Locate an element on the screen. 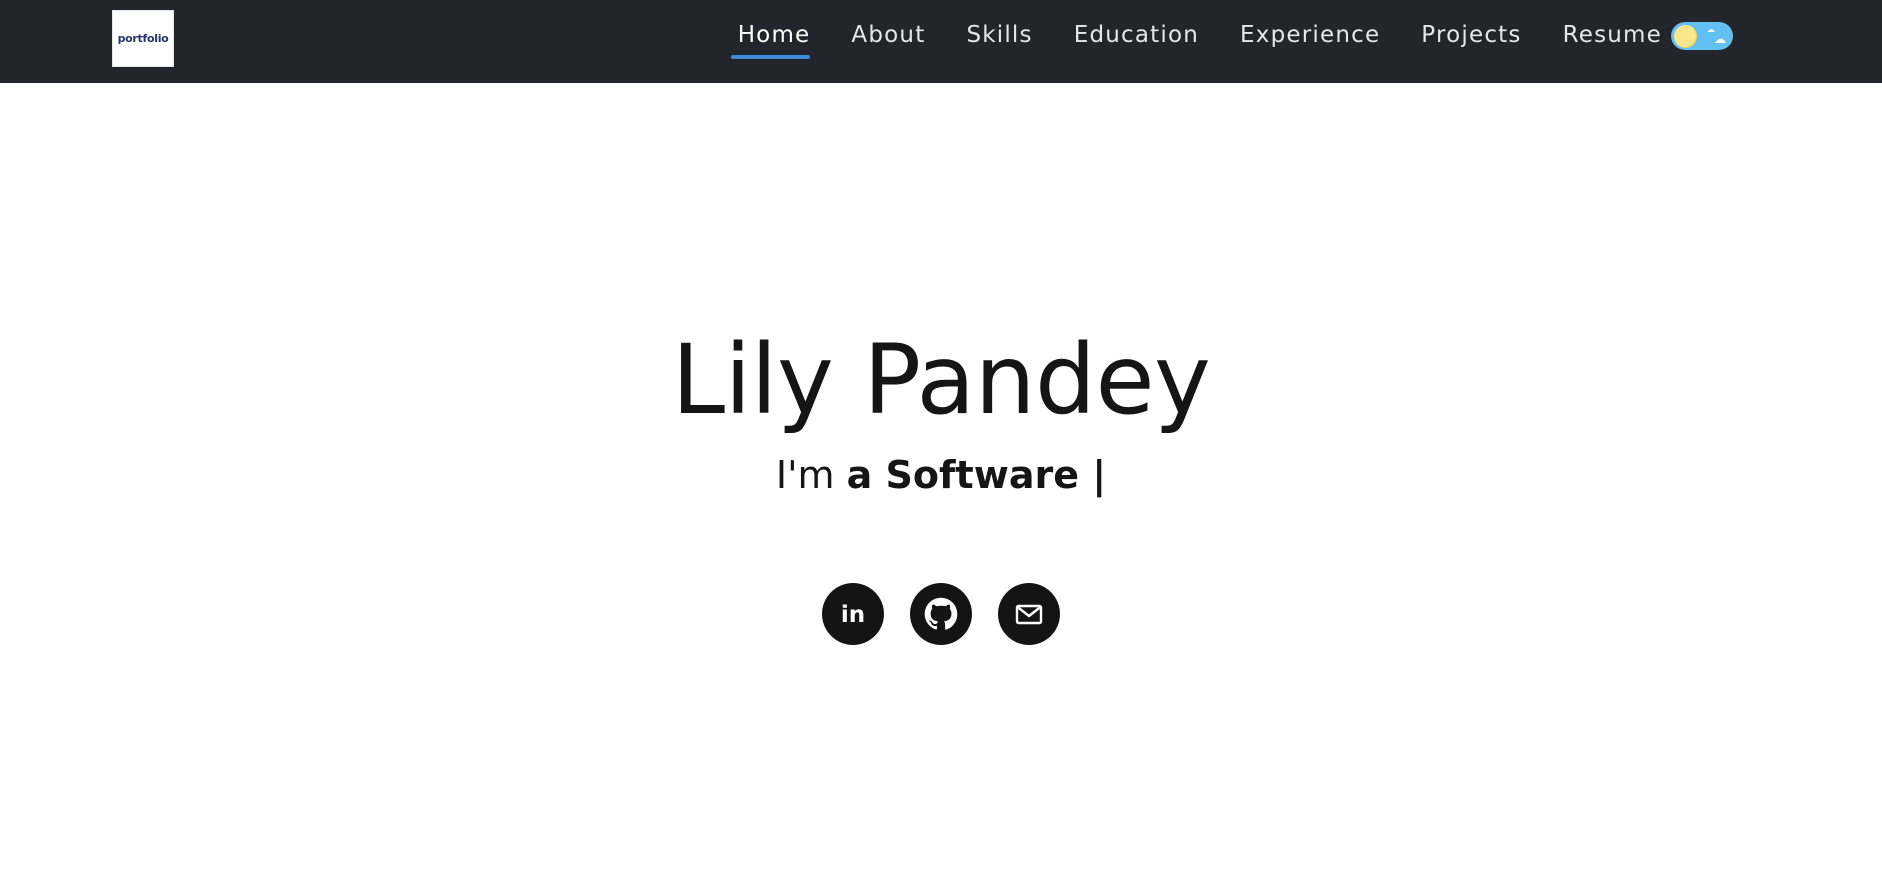 This screenshot has height=891, width=1882. nav-link-skills: Skills is located at coordinates (999, 35).